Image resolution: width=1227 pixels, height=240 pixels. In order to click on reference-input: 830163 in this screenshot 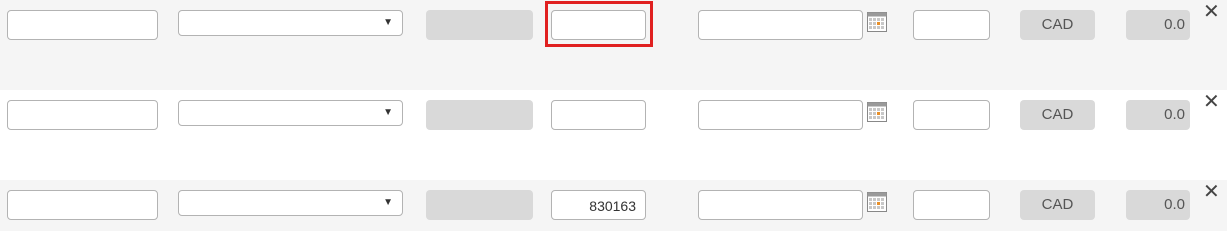, I will do `click(598, 205)`.